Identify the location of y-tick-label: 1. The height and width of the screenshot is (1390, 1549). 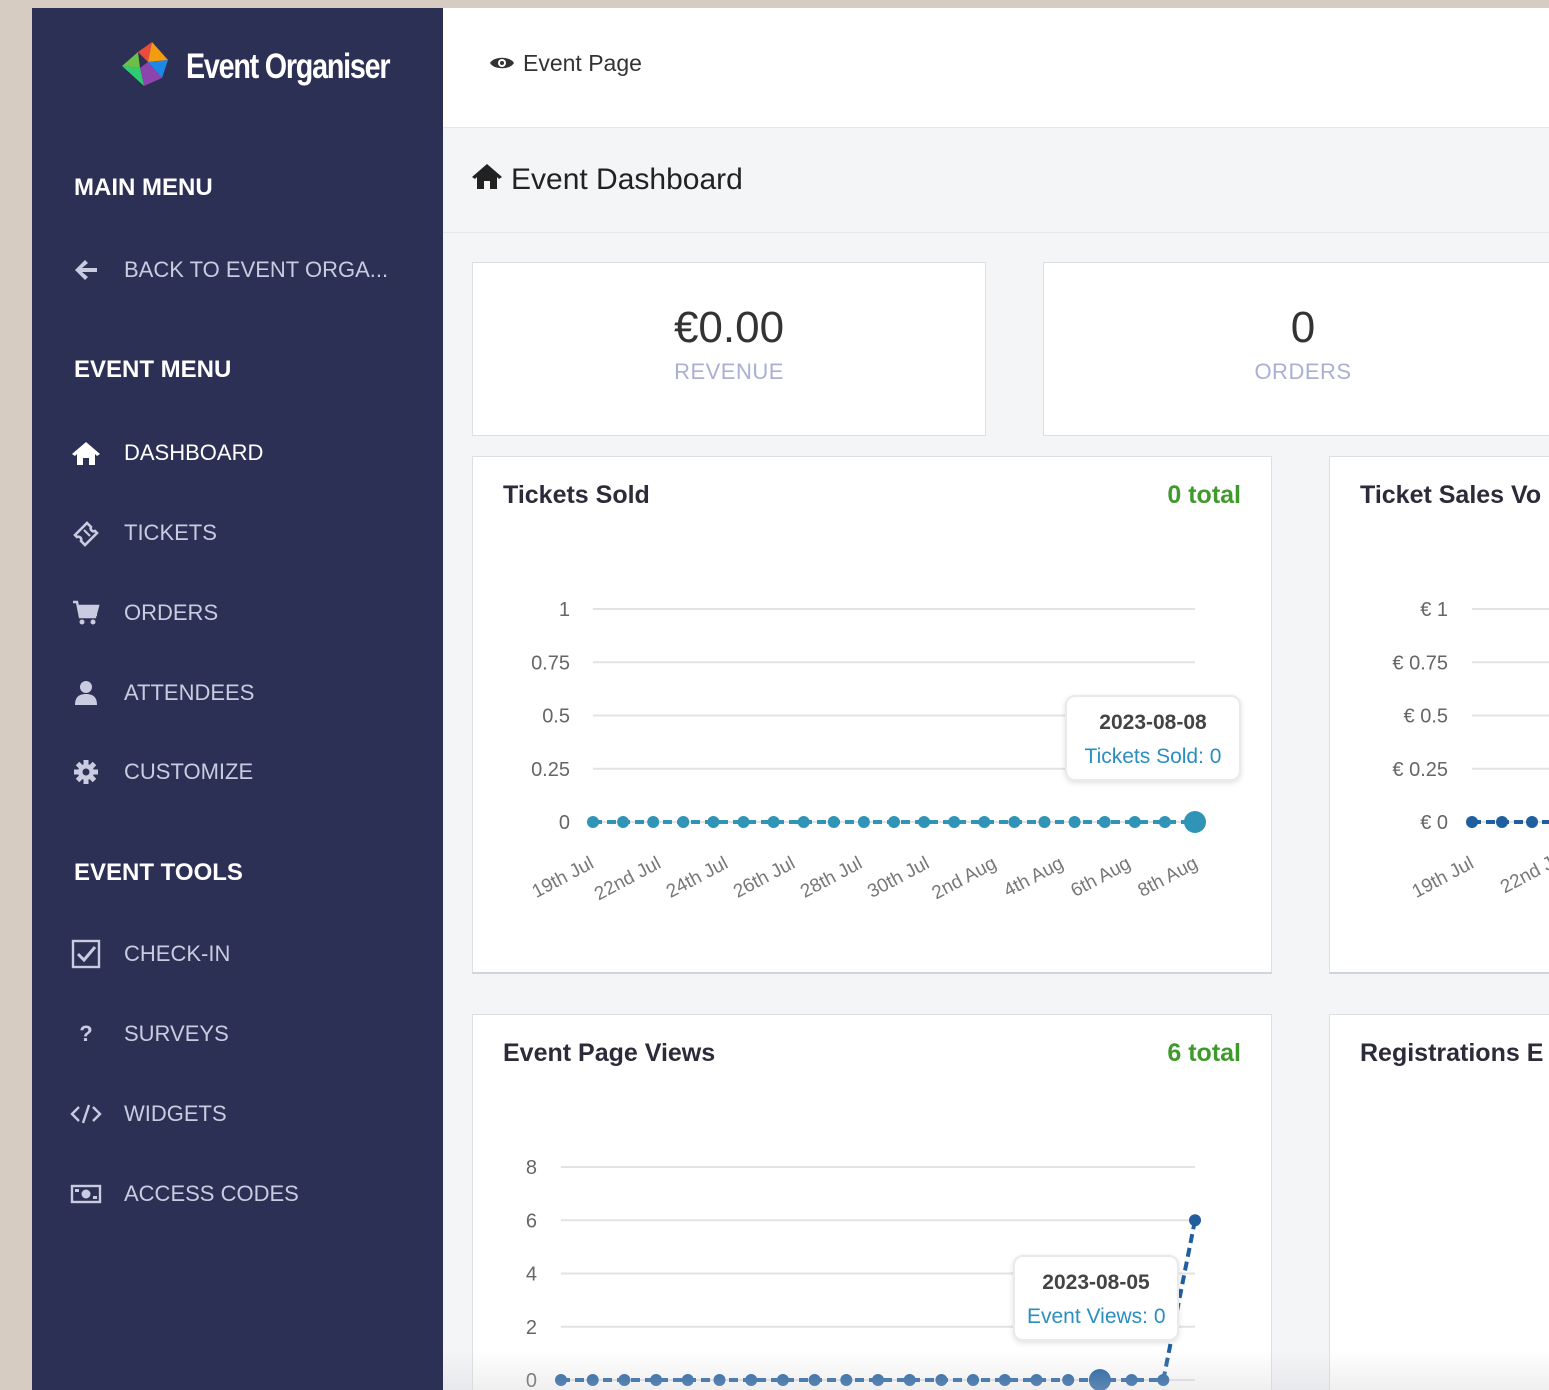
(564, 610).